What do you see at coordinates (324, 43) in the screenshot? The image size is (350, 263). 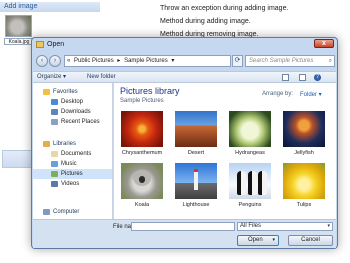 I see `close-button: x` at bounding box center [324, 43].